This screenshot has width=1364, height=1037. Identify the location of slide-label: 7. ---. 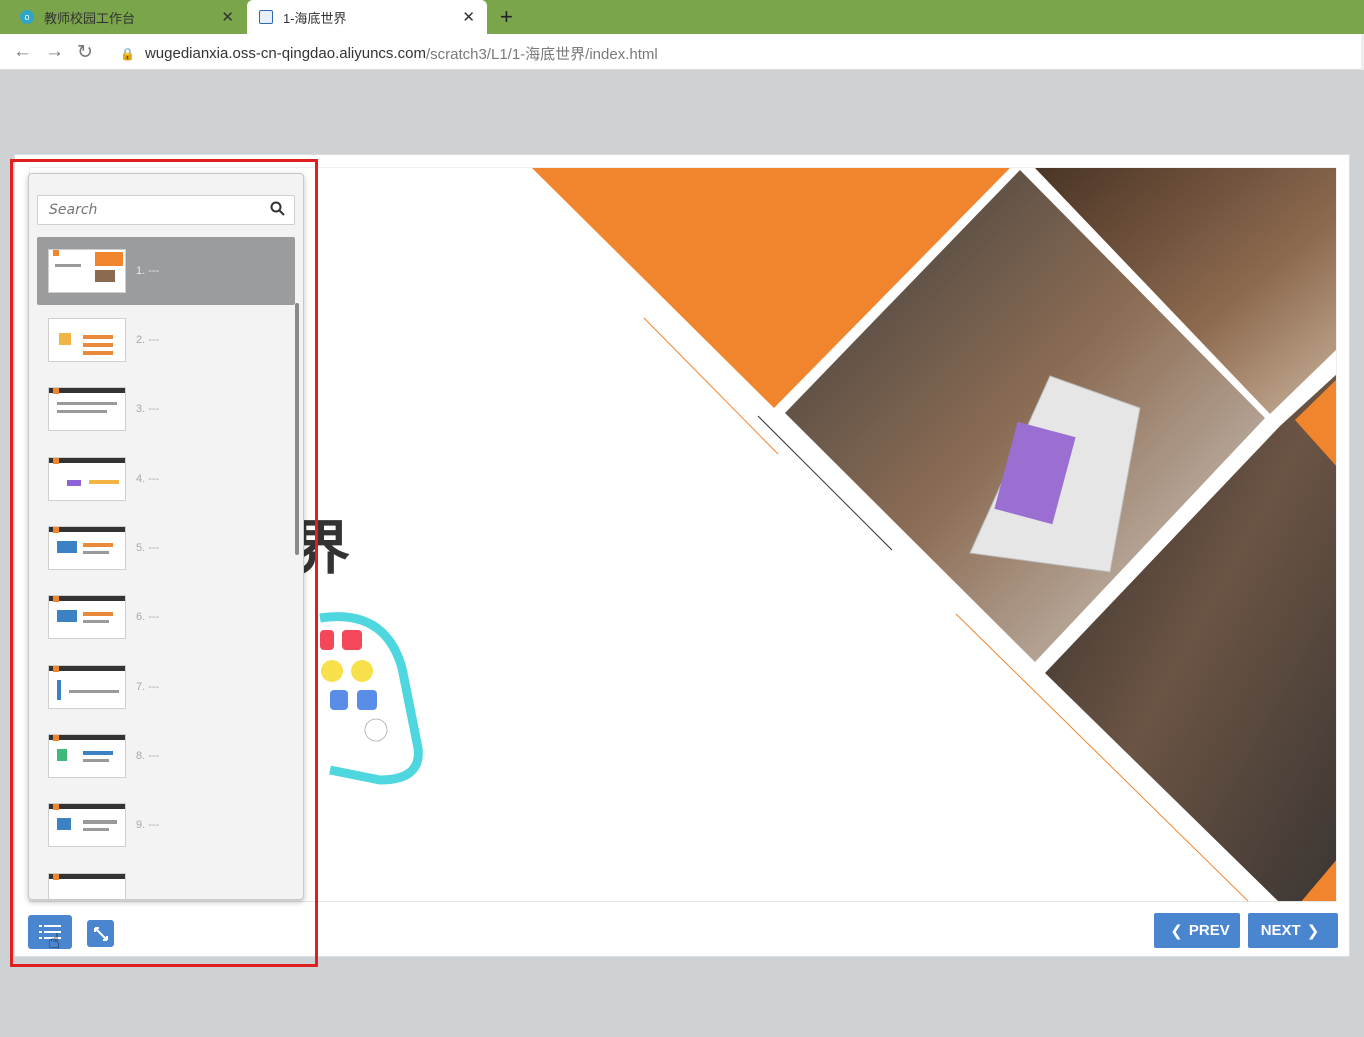
(148, 687).